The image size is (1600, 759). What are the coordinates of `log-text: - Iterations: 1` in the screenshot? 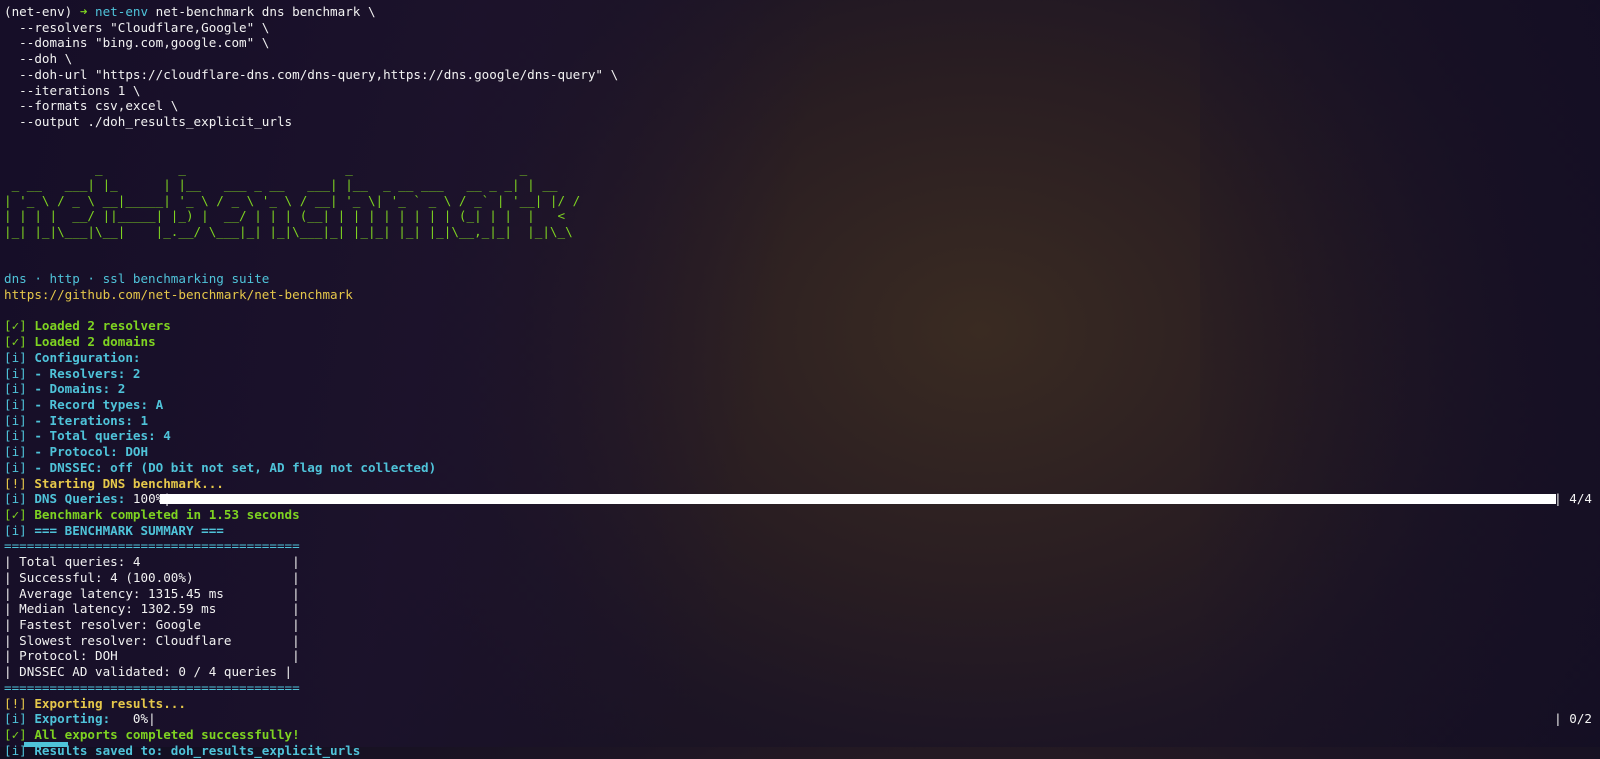 It's located at (87, 420).